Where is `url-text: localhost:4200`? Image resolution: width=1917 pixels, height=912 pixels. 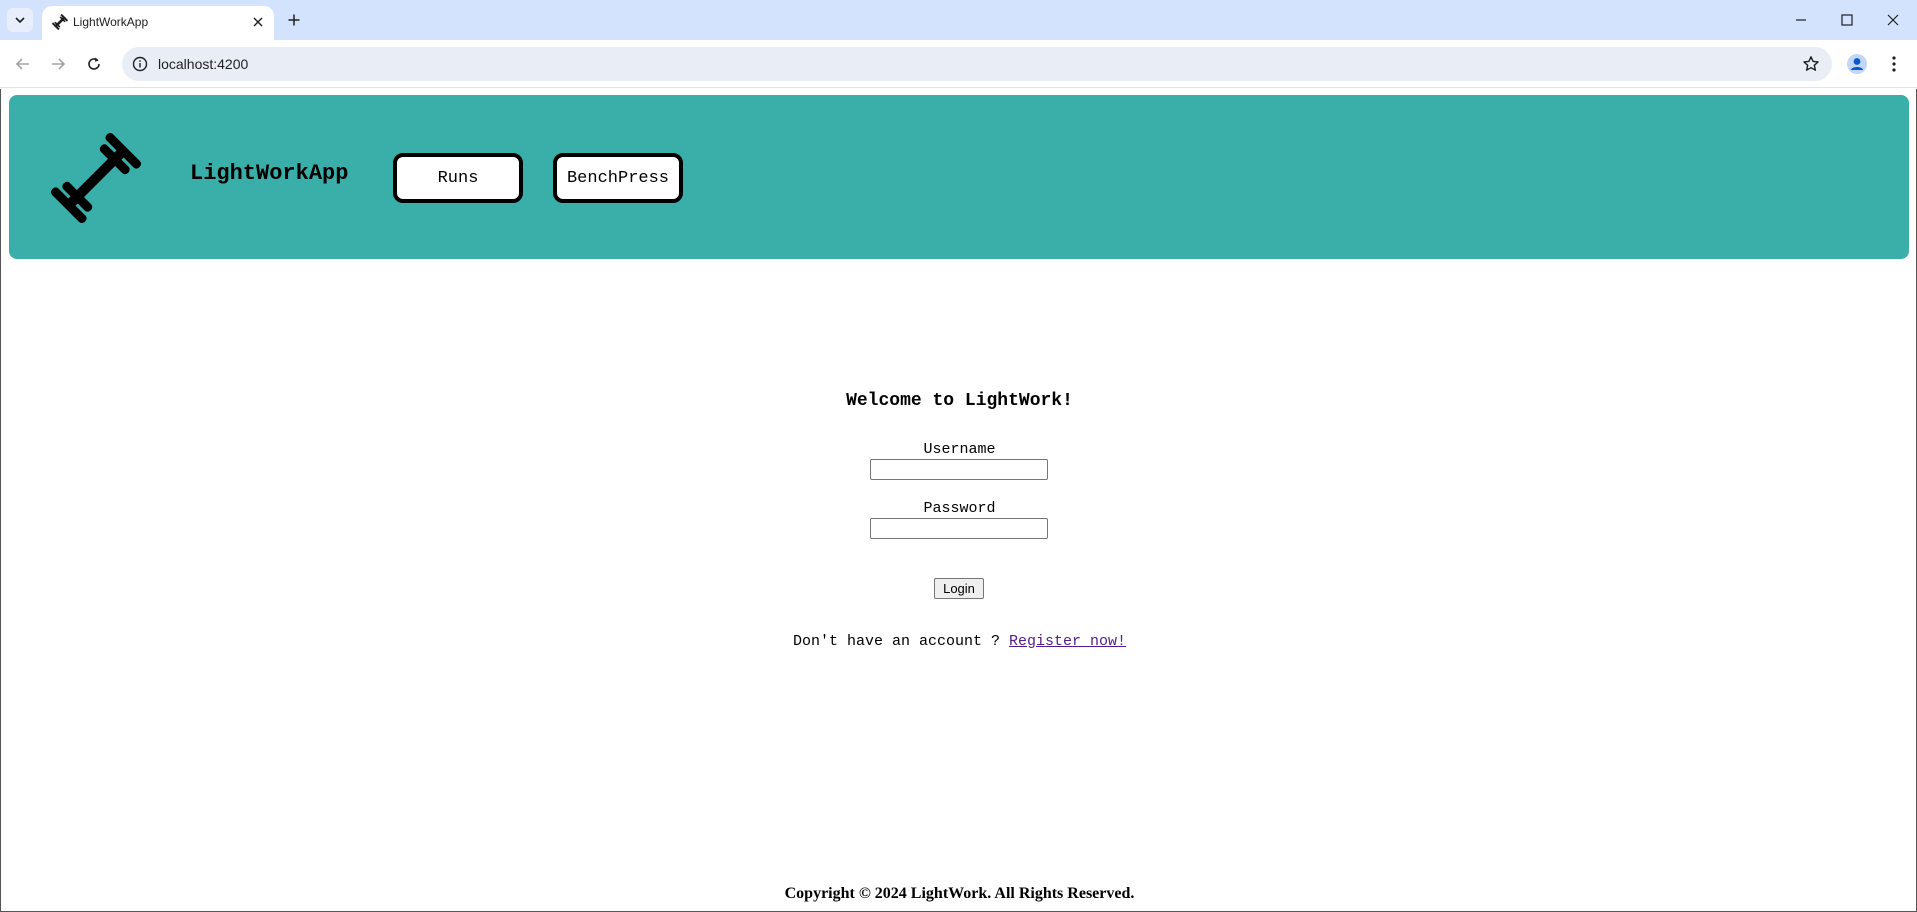
url-text: localhost:4200 is located at coordinates (203, 64).